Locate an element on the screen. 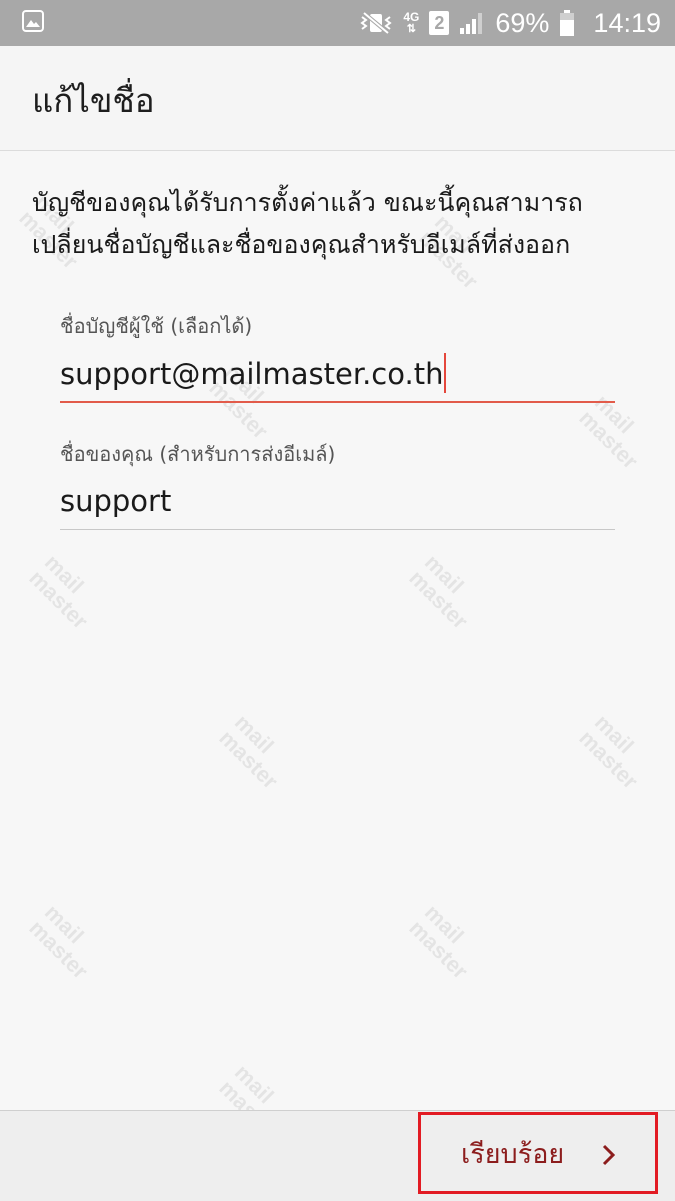 The image size is (675, 1201). text-cursor is located at coordinates (445, 373).